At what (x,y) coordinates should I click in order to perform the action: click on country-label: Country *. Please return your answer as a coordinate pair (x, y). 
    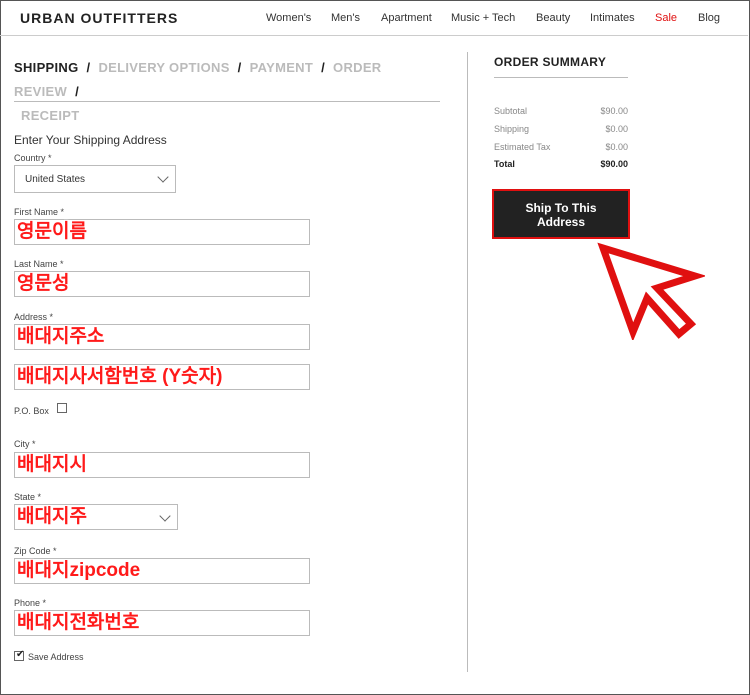
    Looking at the image, I should click on (33, 158).